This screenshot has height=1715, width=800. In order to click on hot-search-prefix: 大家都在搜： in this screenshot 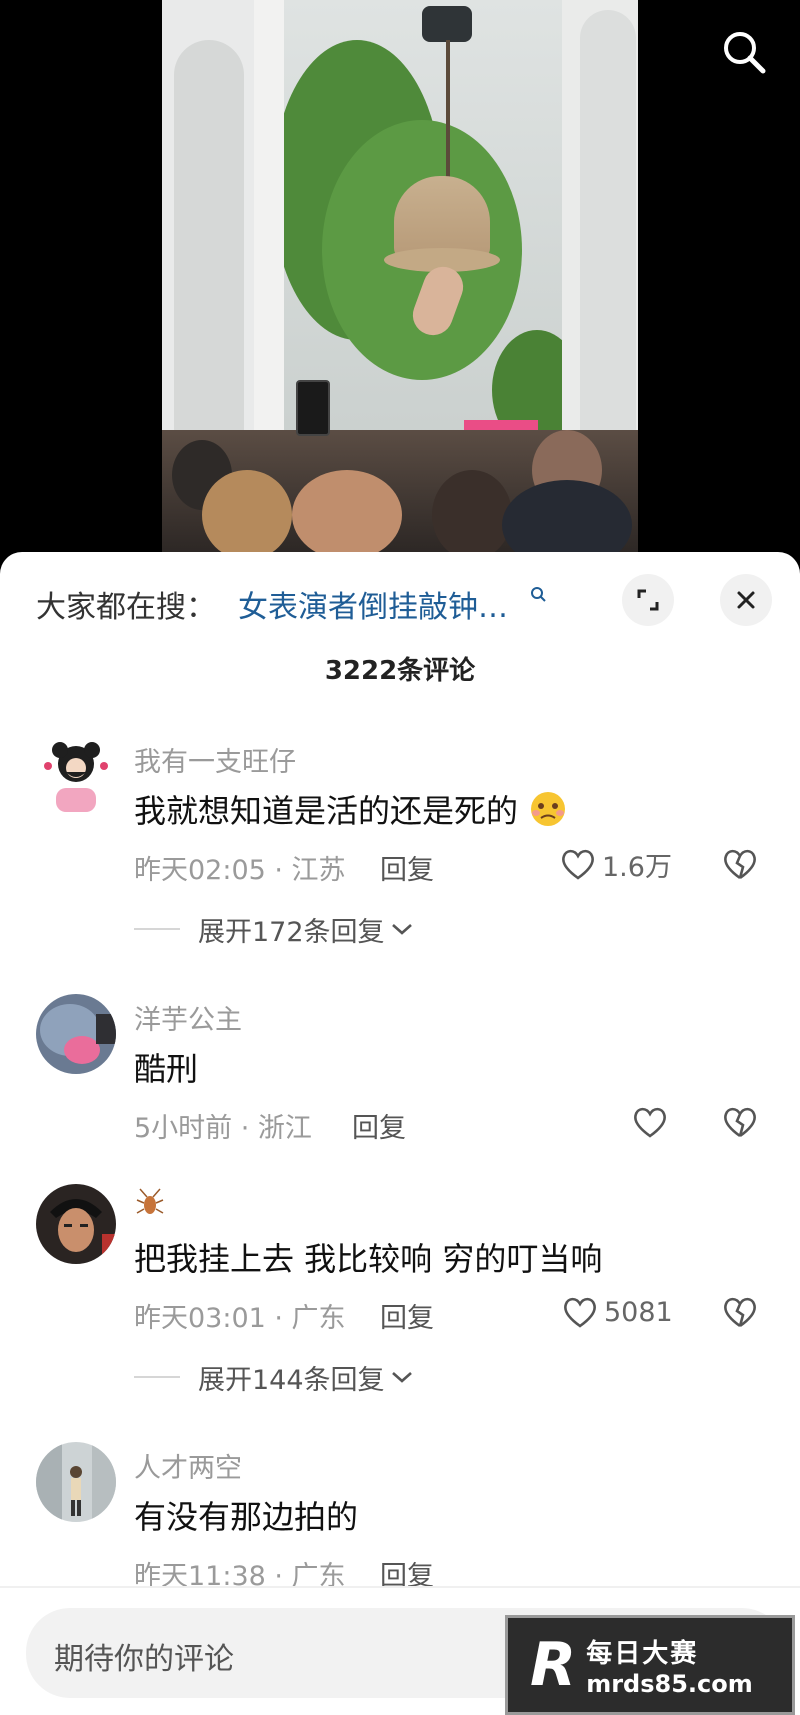, I will do `click(126, 607)`.